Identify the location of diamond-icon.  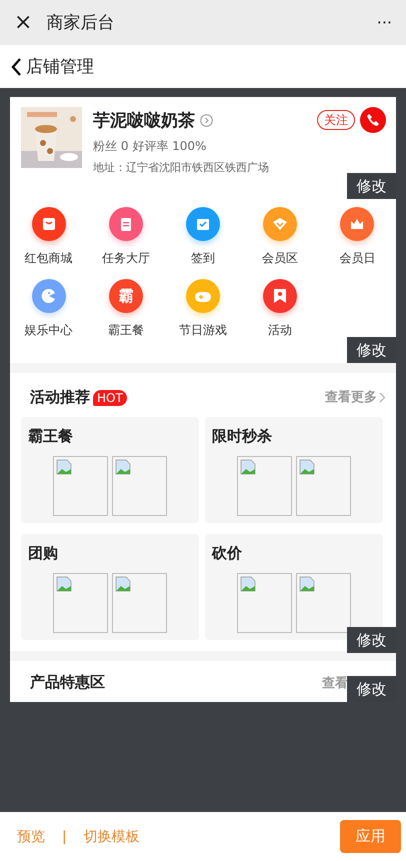
(280, 224).